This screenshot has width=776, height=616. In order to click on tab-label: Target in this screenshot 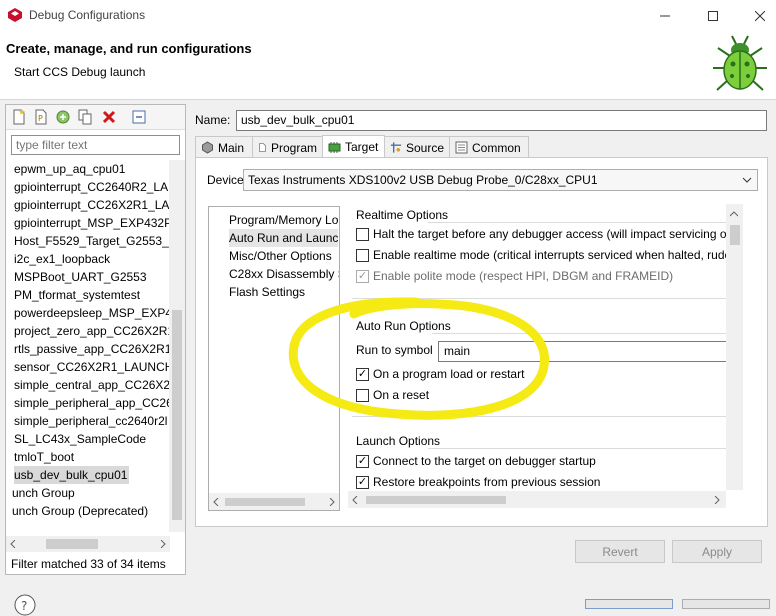, I will do `click(362, 147)`.